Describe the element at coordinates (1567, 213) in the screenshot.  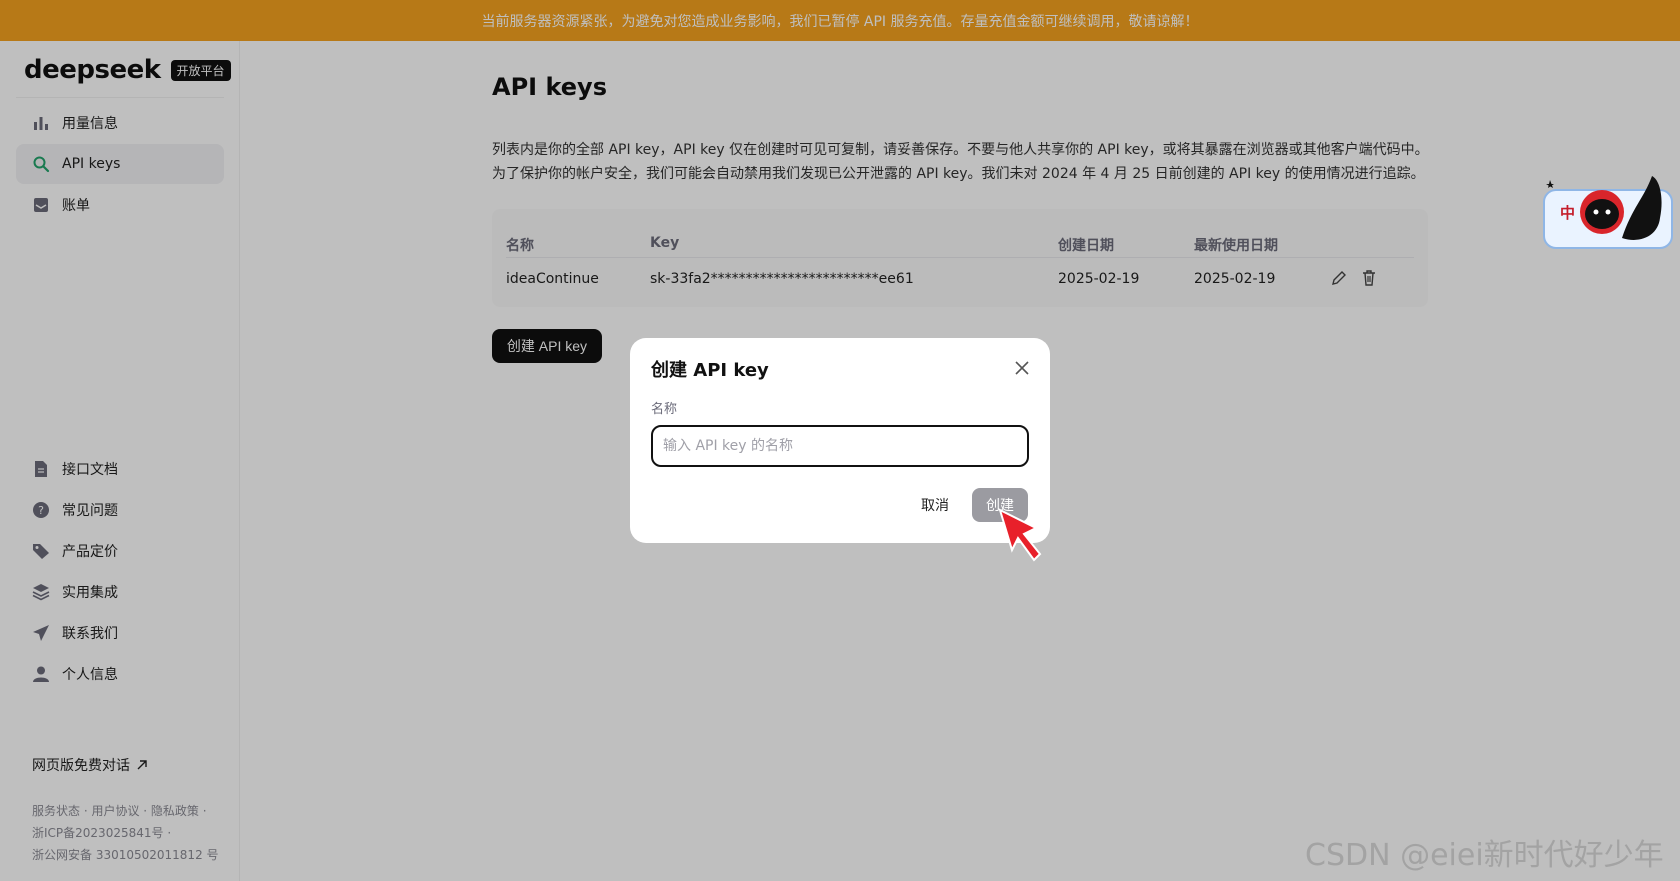
I see `svg-text: 中` at that location.